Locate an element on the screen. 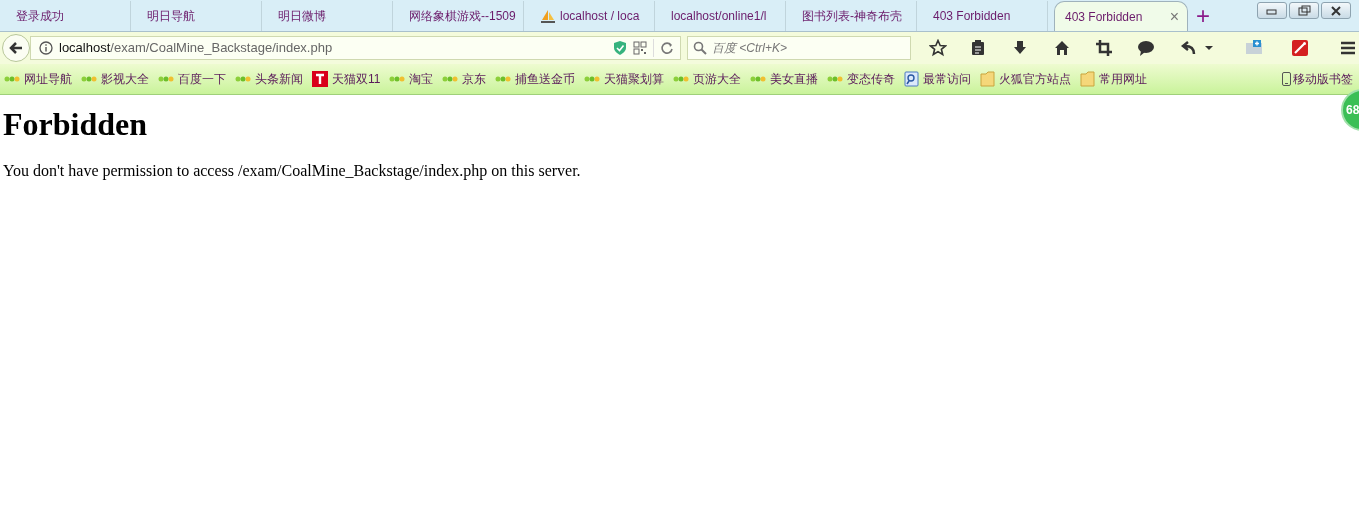 This screenshot has width=1359, height=510. tab: 403 Forbidden × is located at coordinates (1121, 16).